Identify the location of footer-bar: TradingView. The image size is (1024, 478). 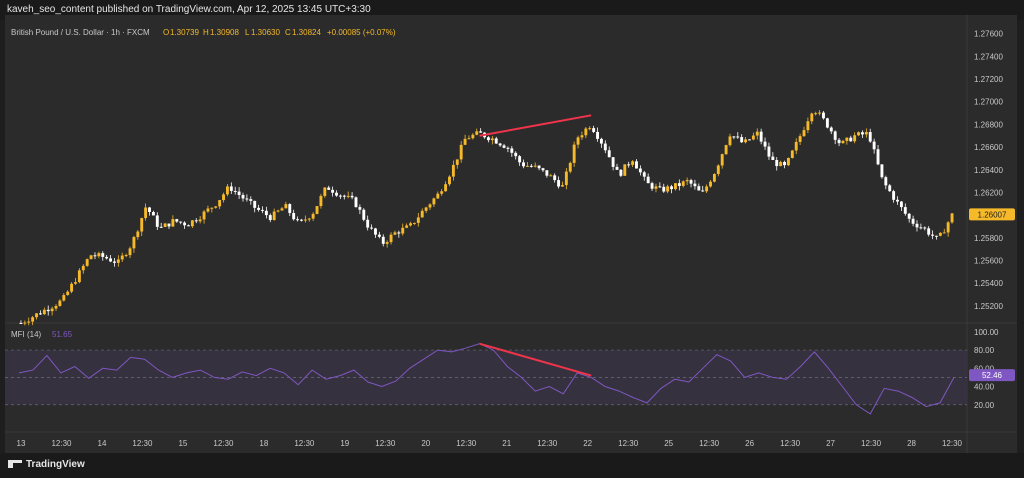
(512, 465).